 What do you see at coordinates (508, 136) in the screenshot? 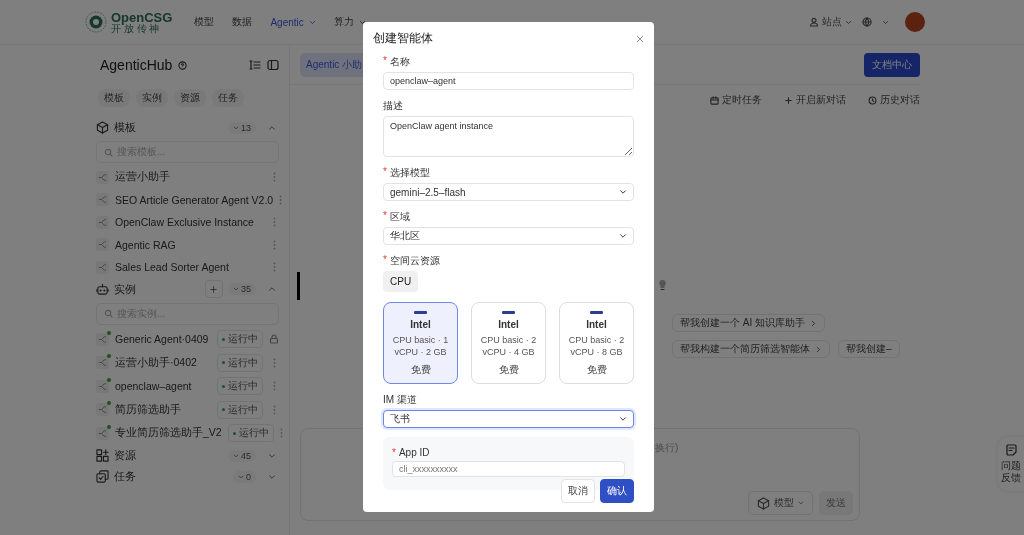
I see `text-area: OpenClaw agent instance` at bounding box center [508, 136].